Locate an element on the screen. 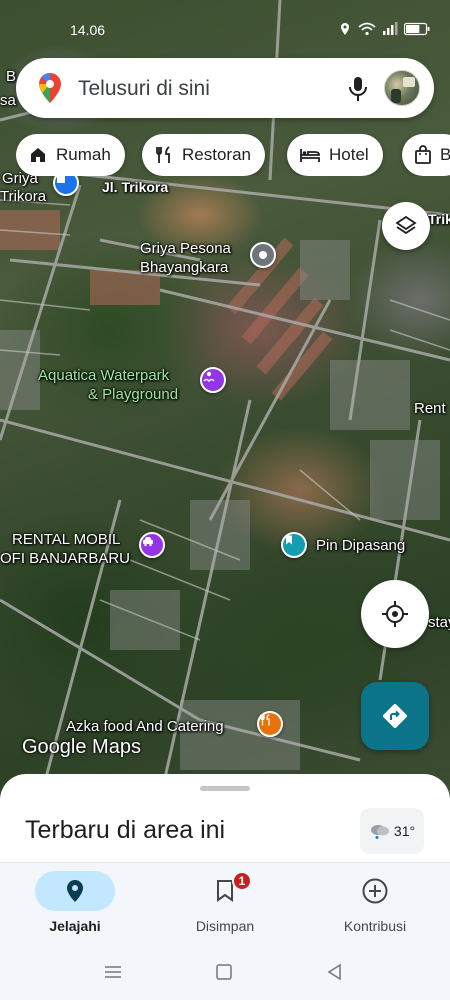  layers-button is located at coordinates (406, 226).